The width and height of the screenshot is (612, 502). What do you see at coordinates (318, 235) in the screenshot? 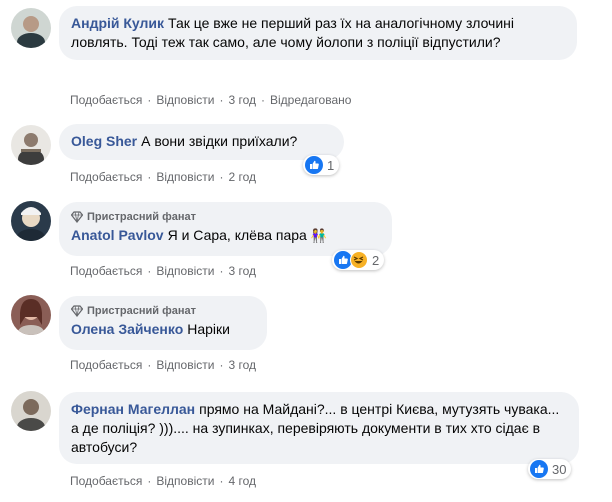
I see `couple-emoji: 👫` at bounding box center [318, 235].